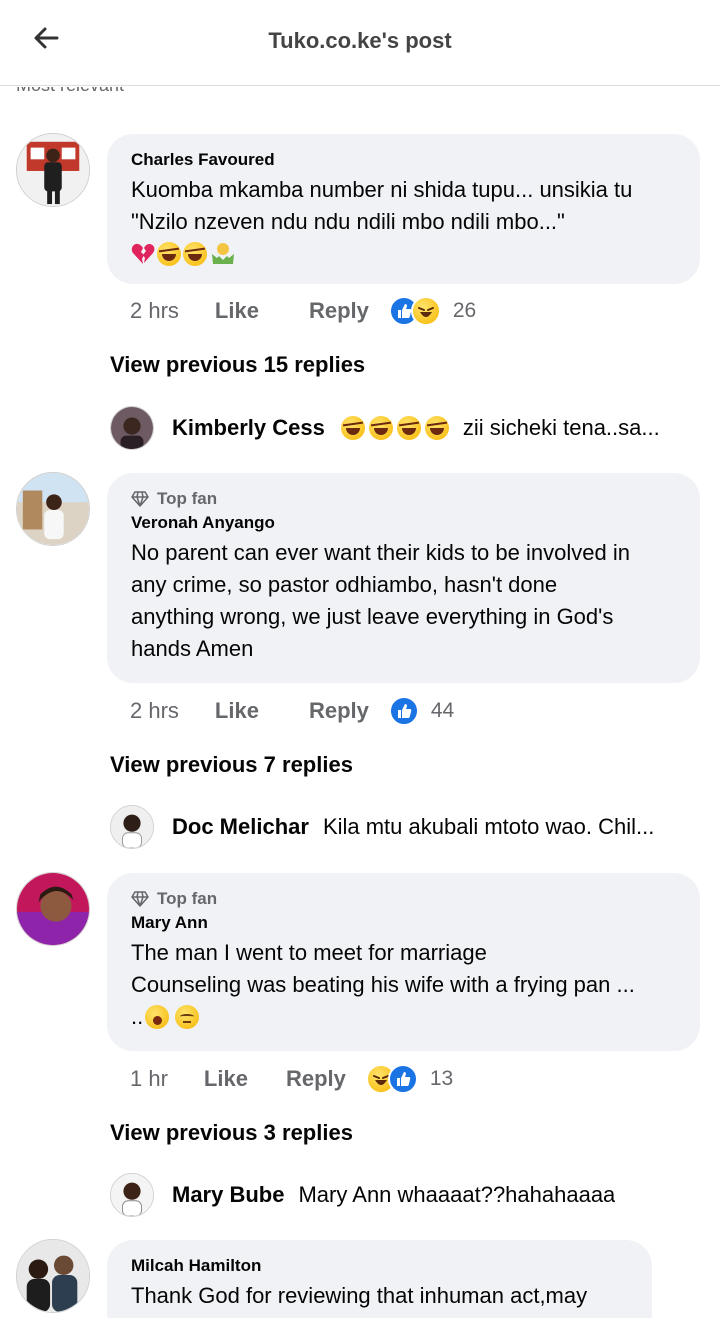 Image resolution: width=720 pixels, height=1318 pixels. I want to click on comment-author: Charles Favoured, so click(404, 160).